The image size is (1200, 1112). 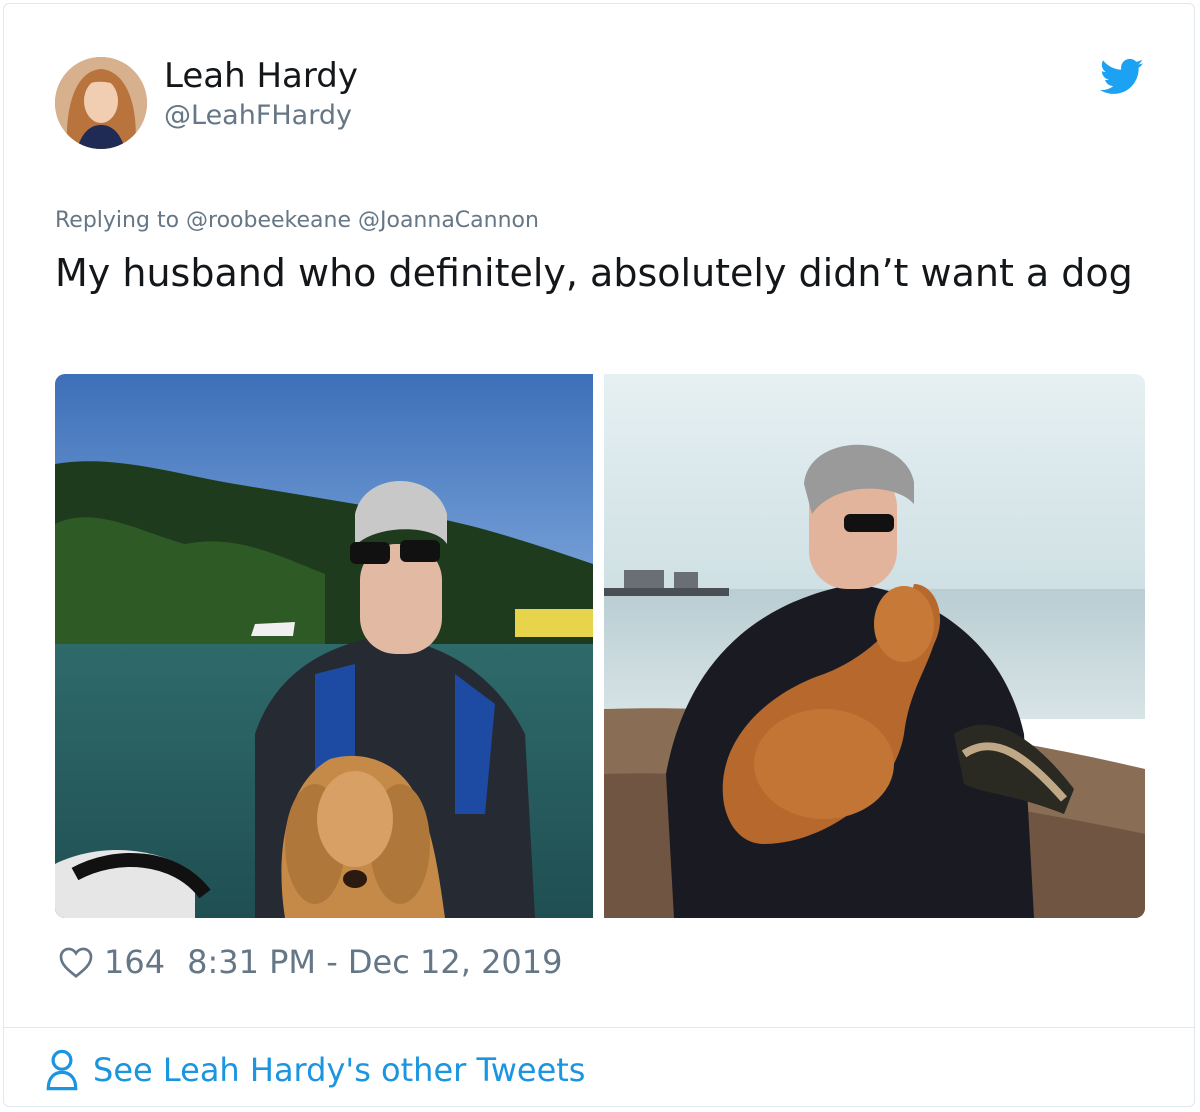 I want to click on tweet-timestamp: 8:31 PM - Dec 12, 2019, so click(x=374, y=962).